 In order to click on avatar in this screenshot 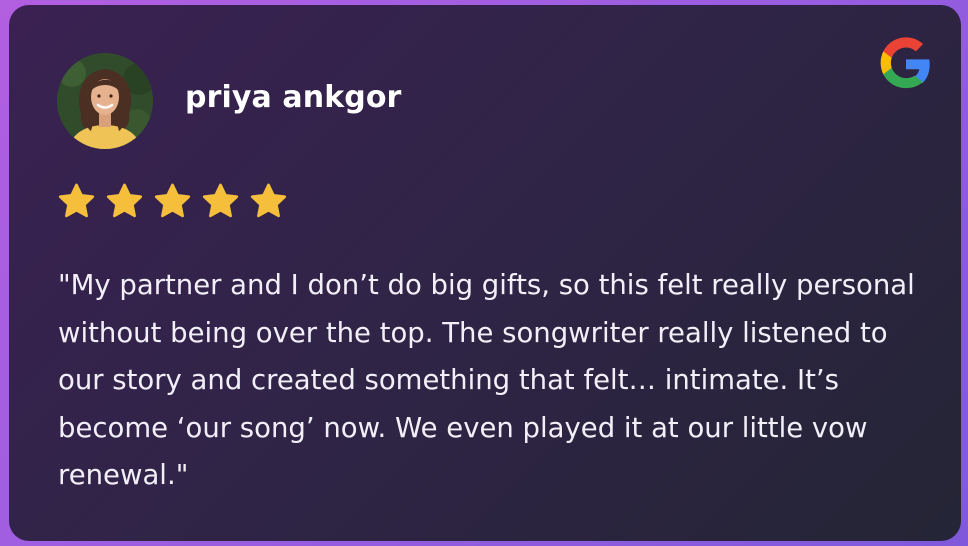, I will do `click(105, 101)`.